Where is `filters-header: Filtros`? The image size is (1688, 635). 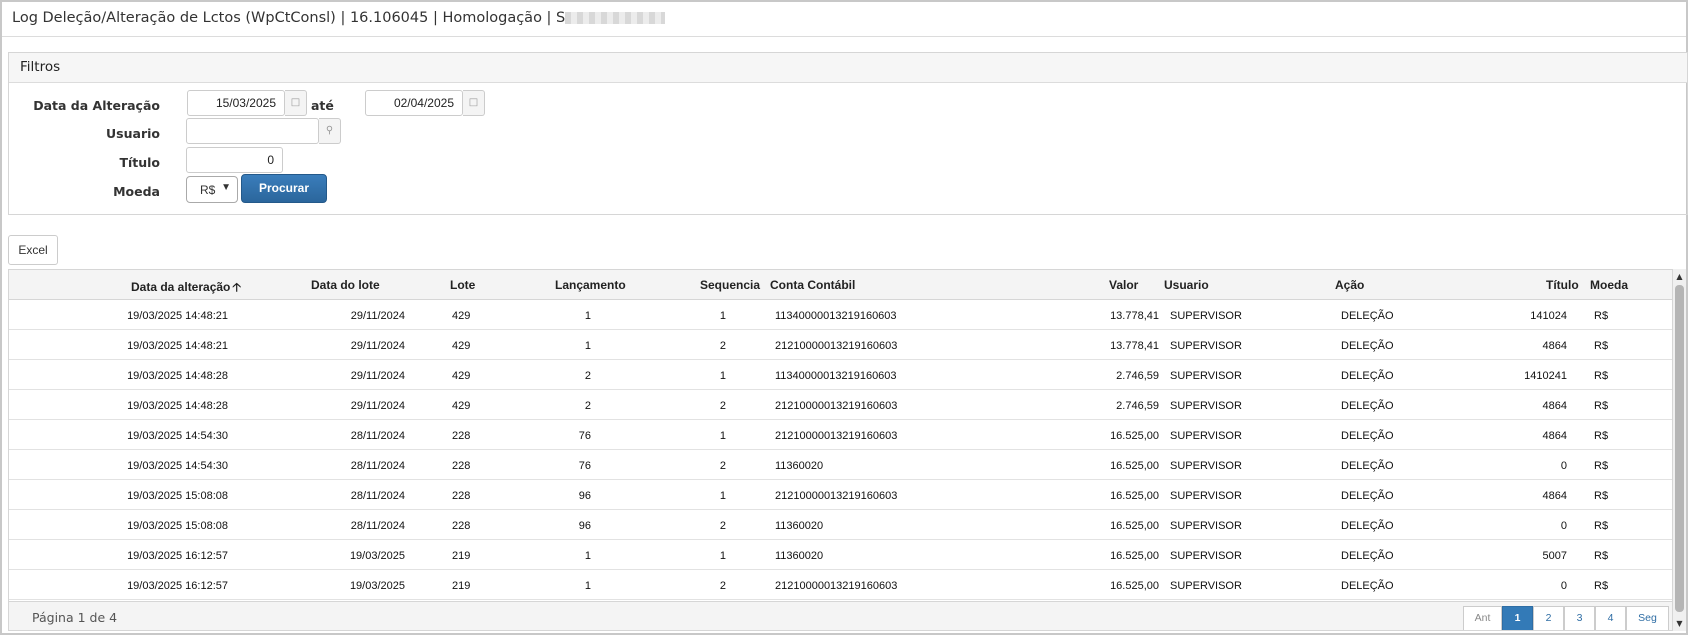
filters-header: Filtros is located at coordinates (848, 68).